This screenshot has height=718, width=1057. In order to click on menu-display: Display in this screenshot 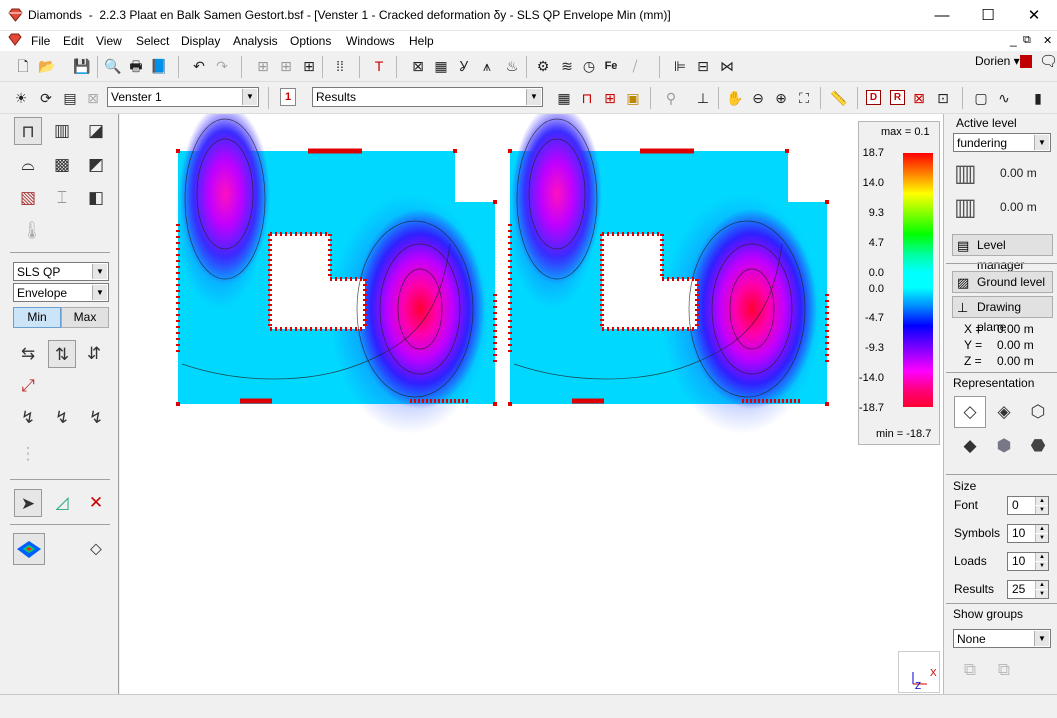, I will do `click(200, 41)`.